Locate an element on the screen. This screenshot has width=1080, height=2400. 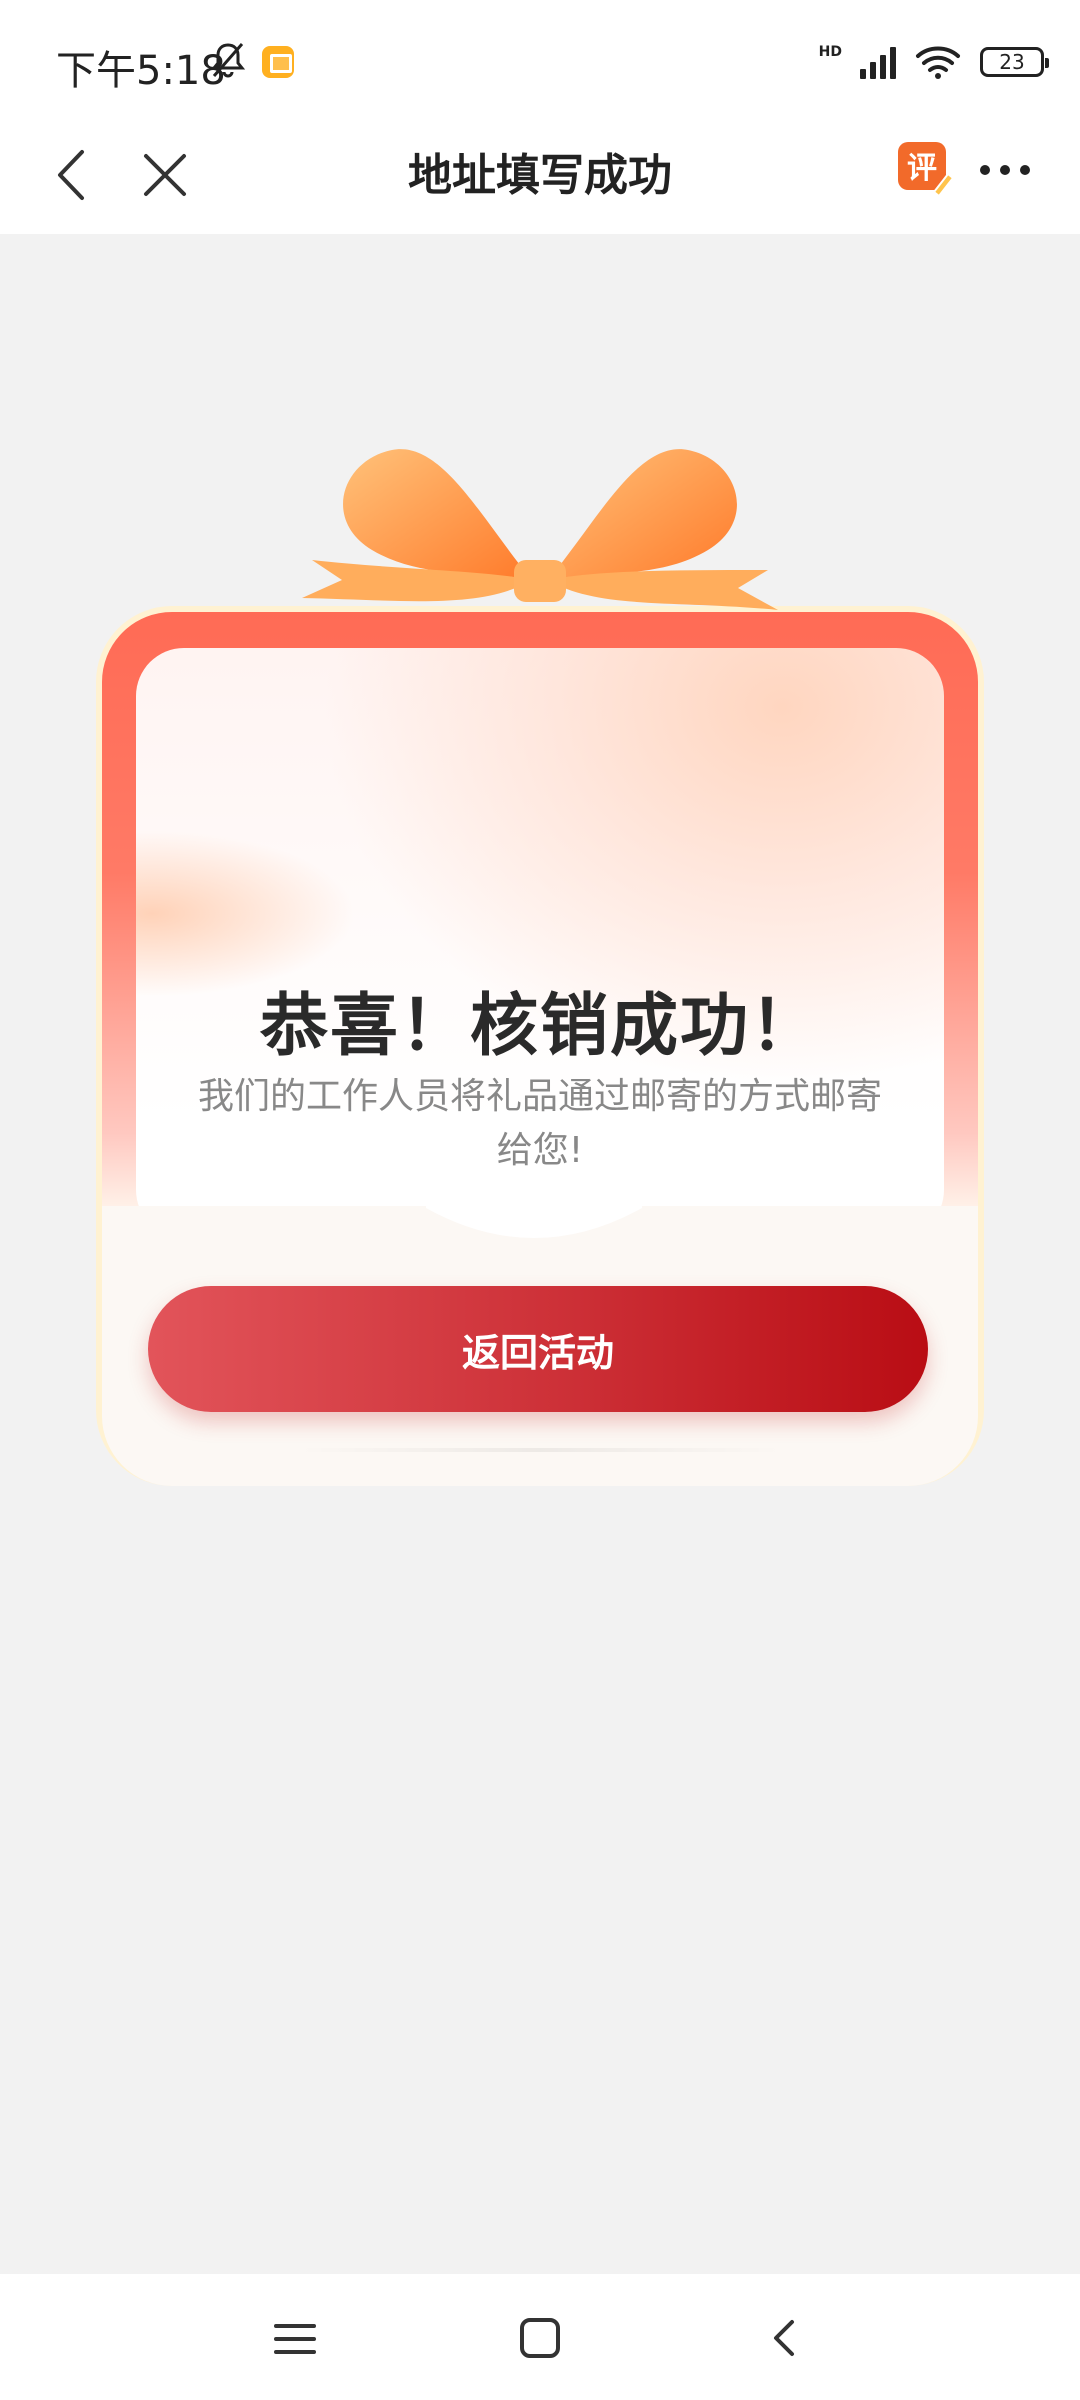
network-type: HD is located at coordinates (830, 52).